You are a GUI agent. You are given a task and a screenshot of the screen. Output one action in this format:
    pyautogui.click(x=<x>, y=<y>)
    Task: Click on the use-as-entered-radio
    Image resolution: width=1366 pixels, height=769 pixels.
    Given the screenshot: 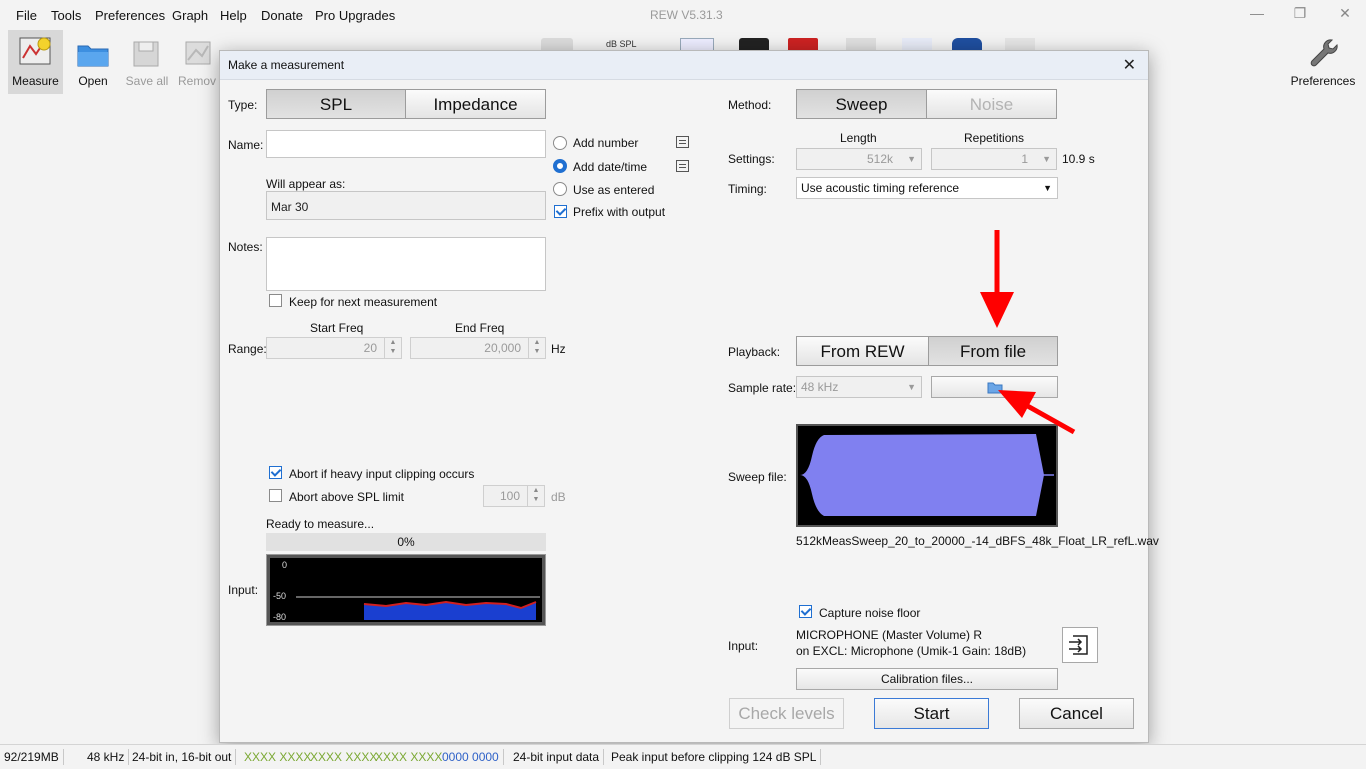 What is the action you would take?
    pyautogui.click(x=560, y=189)
    